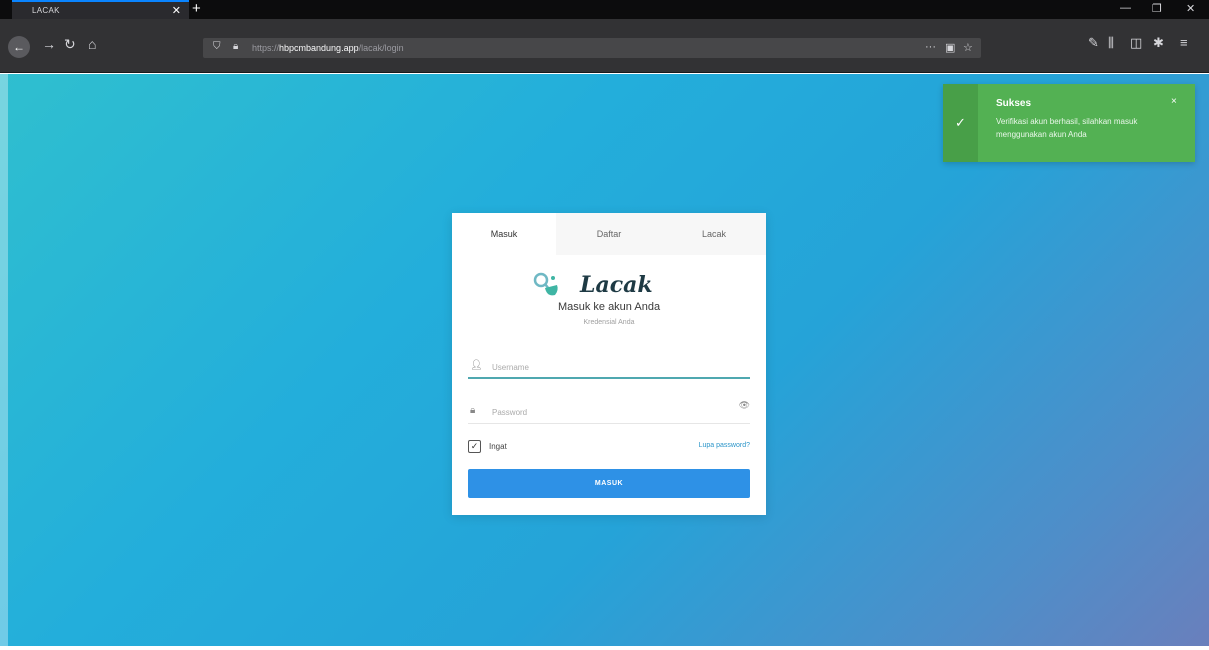 The height and width of the screenshot is (650, 1209). Describe the element at coordinates (609, 307) in the screenshot. I see `login-heading: Masuk ke akun Anda` at that location.